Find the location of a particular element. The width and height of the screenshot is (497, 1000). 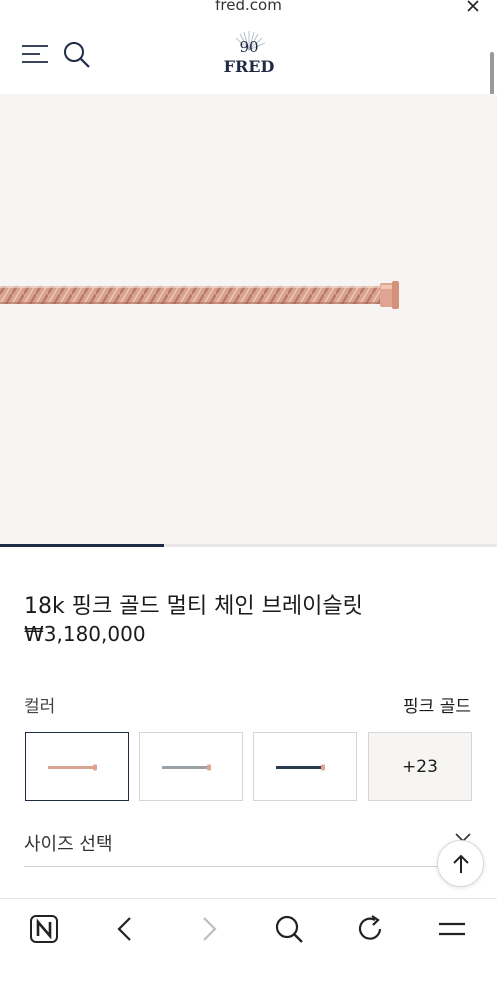

browser-url-bar: fred.com is located at coordinates (248, 9).